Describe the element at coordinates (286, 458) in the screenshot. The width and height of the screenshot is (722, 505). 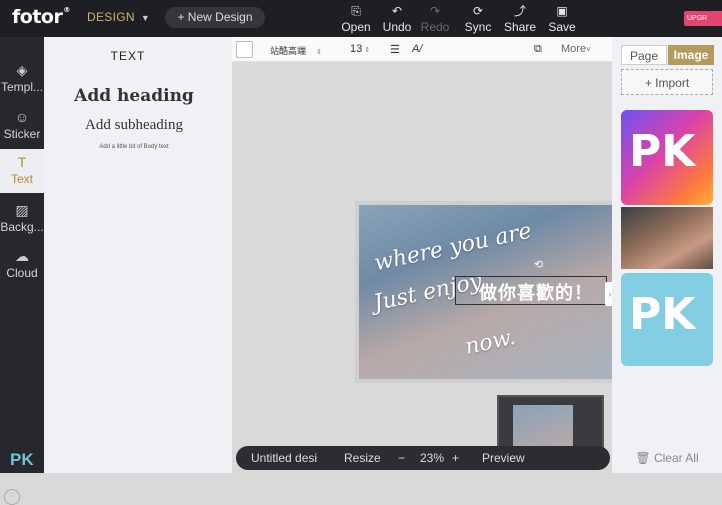
I see `document-name: Untitled desi` at that location.